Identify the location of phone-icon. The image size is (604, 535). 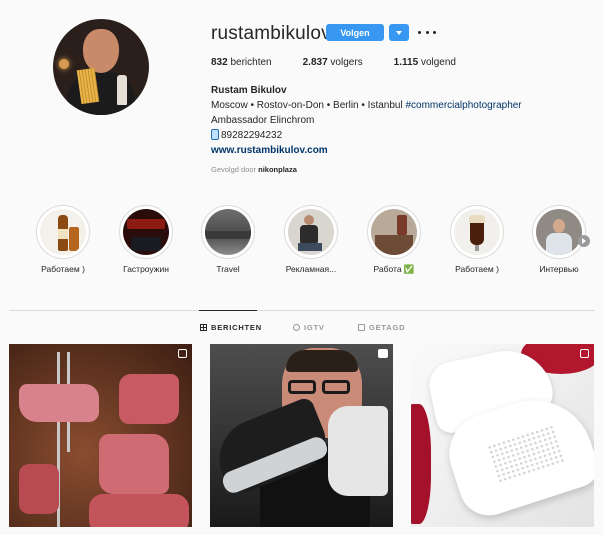
(215, 134).